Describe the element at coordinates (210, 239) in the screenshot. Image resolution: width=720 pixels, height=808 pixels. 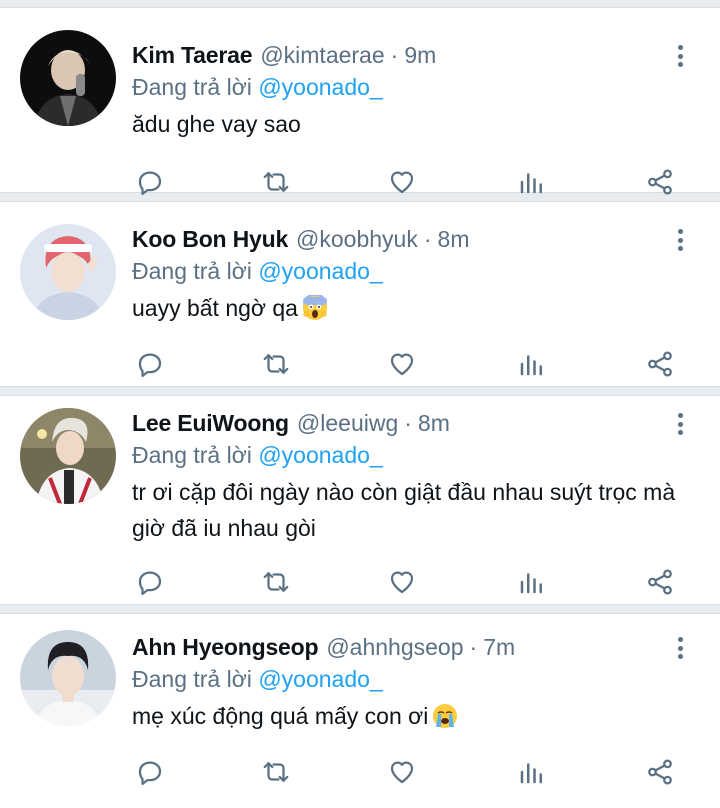
I see `display-name: Koo Bon Hyuk` at that location.